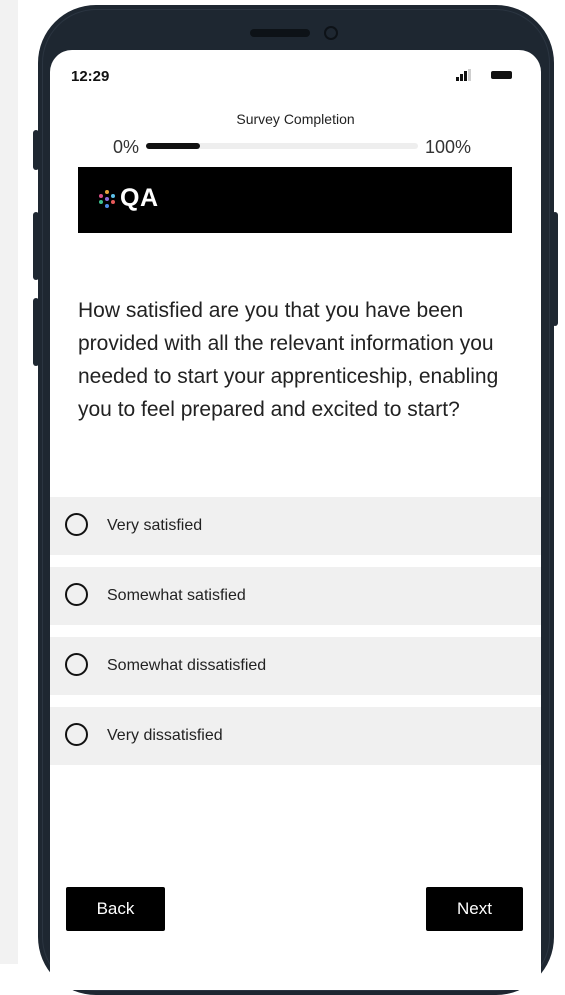  I want to click on battery-icon, so click(501, 75).